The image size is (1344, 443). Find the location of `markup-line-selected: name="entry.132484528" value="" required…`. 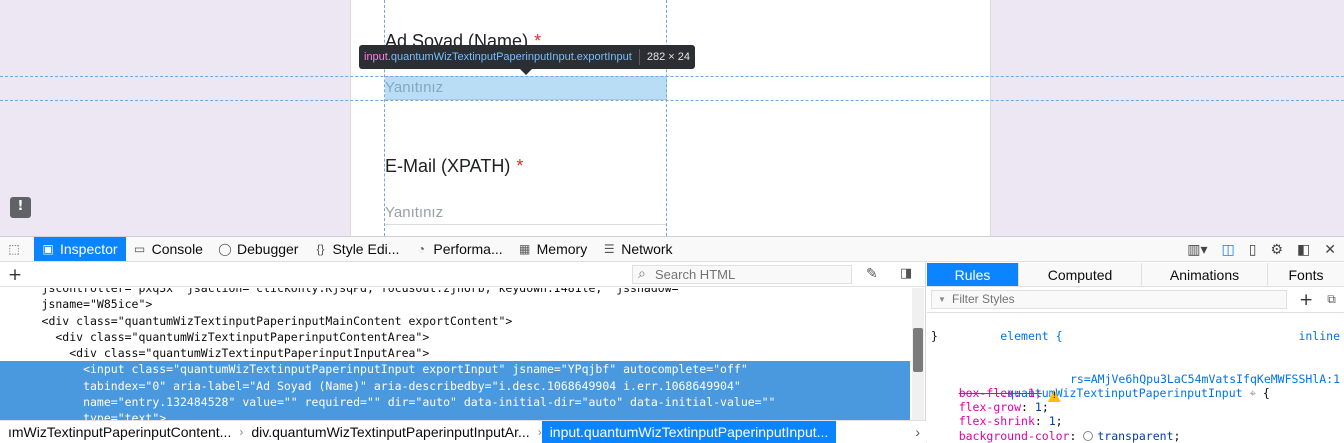

markup-line-selected: name="entry.132484528" value="" required… is located at coordinates (455, 402).